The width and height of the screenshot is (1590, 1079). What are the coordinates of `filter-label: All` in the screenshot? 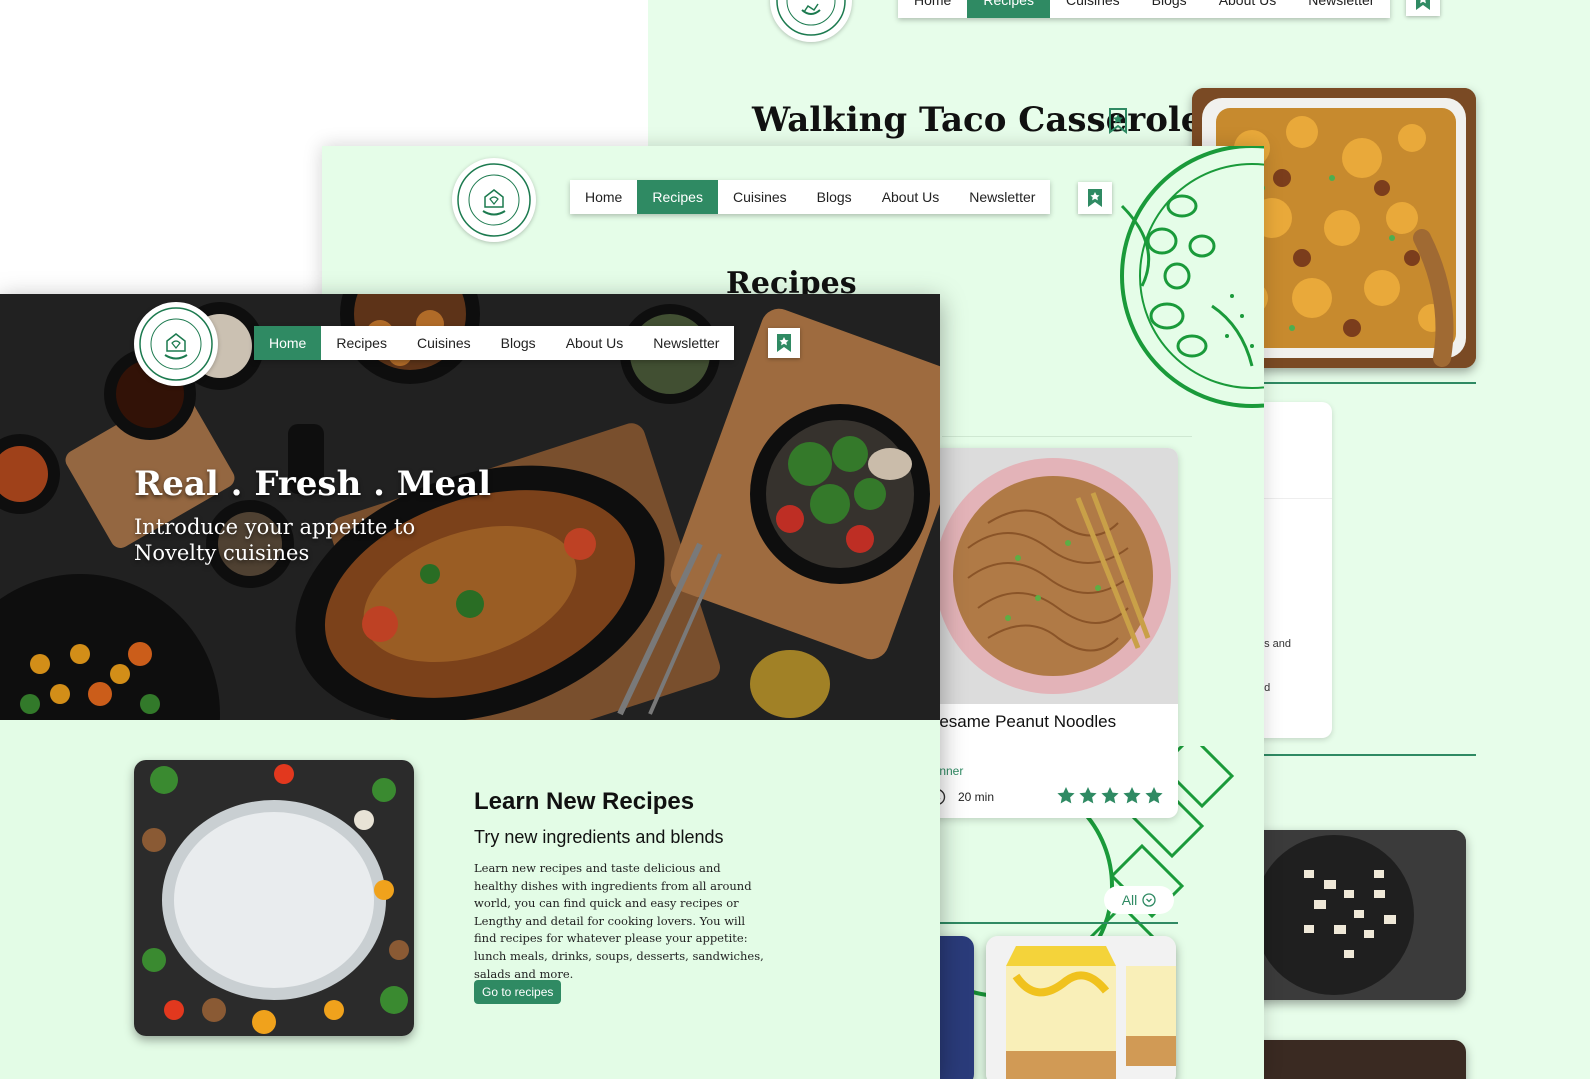 It's located at (1129, 900).